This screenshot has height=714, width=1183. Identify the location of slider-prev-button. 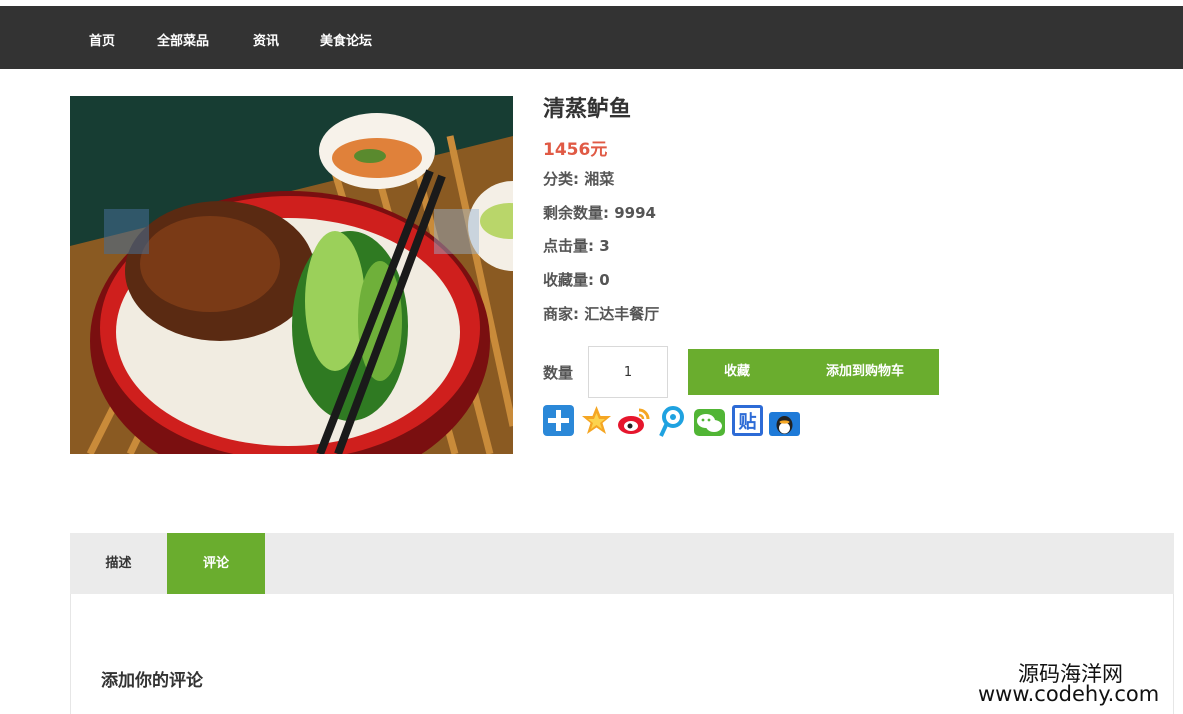
(126, 231).